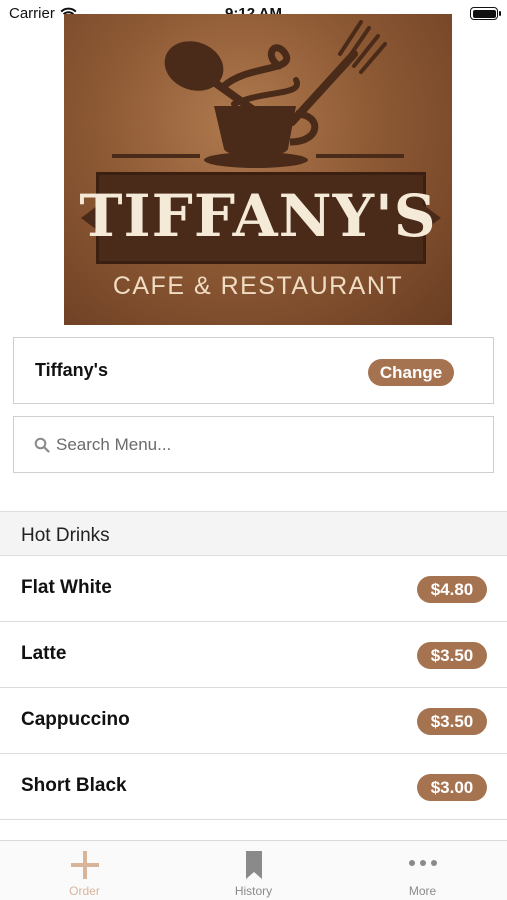 The width and height of the screenshot is (507, 900). Describe the element at coordinates (422, 863) in the screenshot. I see `ellipsis-icon` at that location.